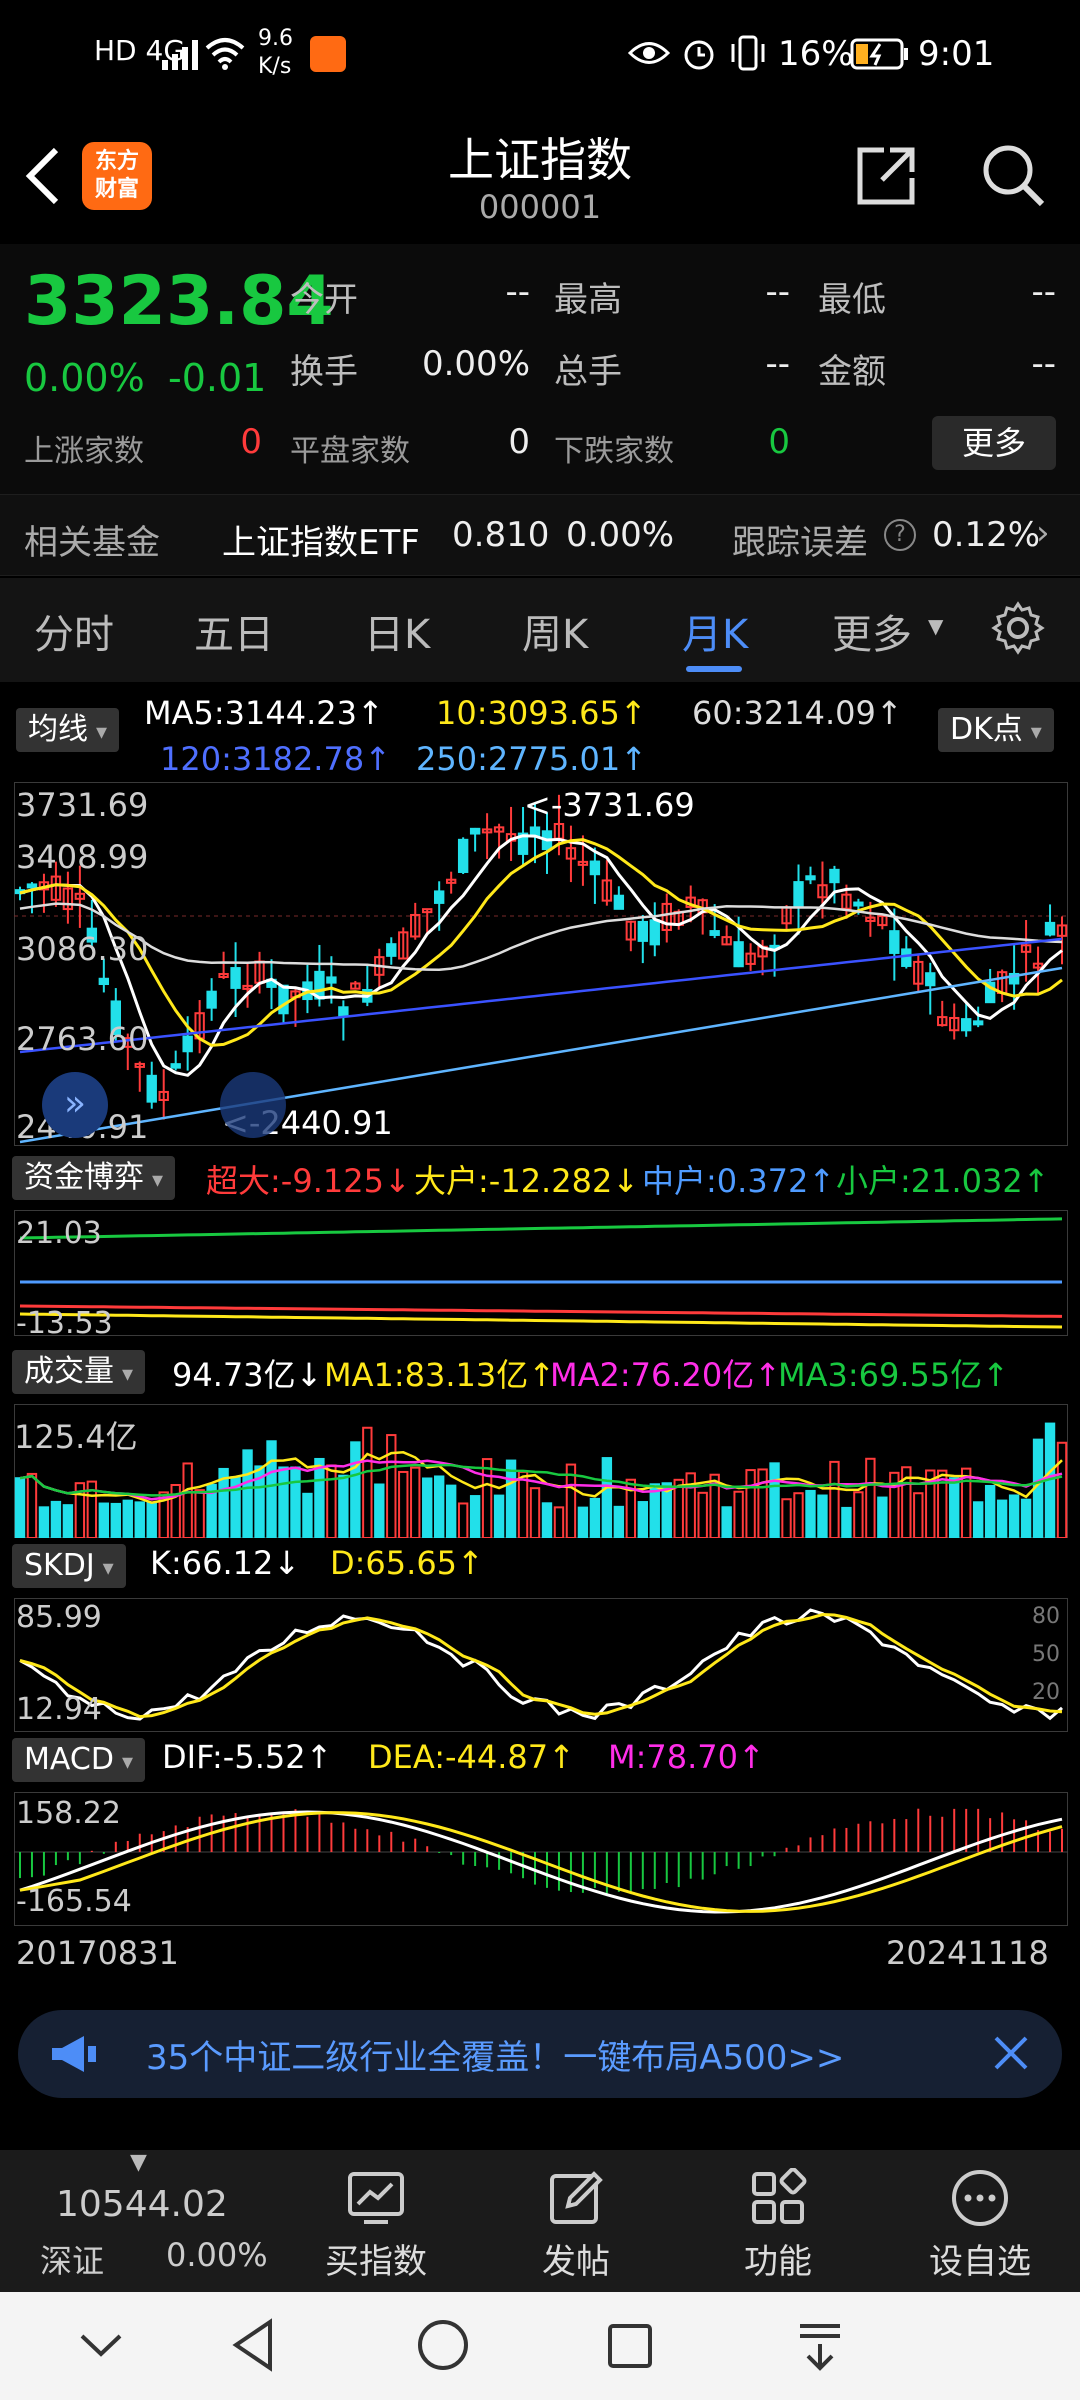 Image resolution: width=1080 pixels, height=2400 pixels. What do you see at coordinates (275, 66) in the screenshot?
I see `net-speed-unit: K/s` at bounding box center [275, 66].